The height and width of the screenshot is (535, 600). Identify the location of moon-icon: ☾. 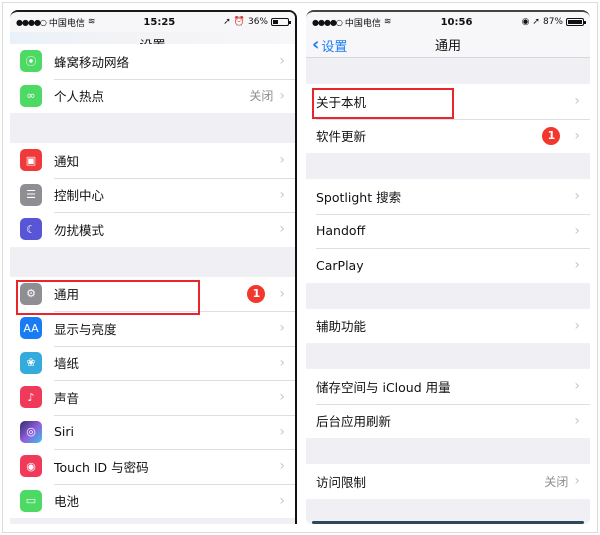
(31, 229).